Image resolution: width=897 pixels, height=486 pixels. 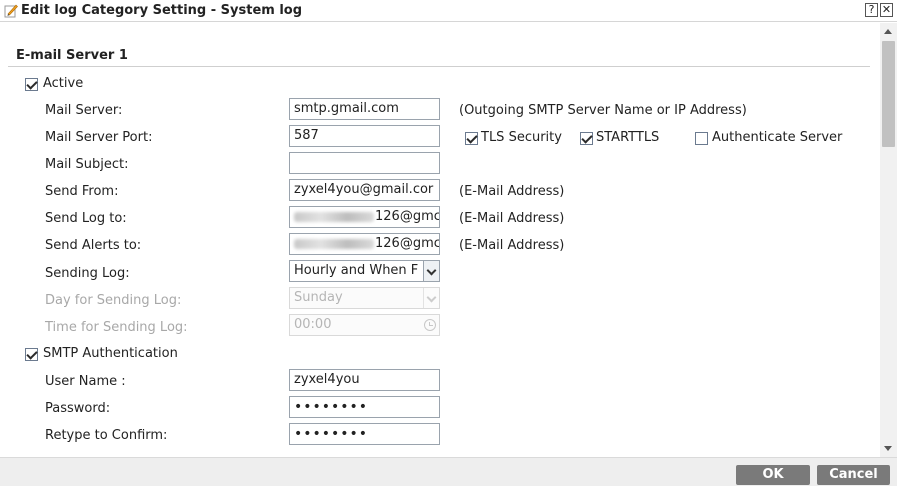 What do you see at coordinates (86, 218) in the screenshot?
I see `send-log-to-label: Send Log to:` at bounding box center [86, 218].